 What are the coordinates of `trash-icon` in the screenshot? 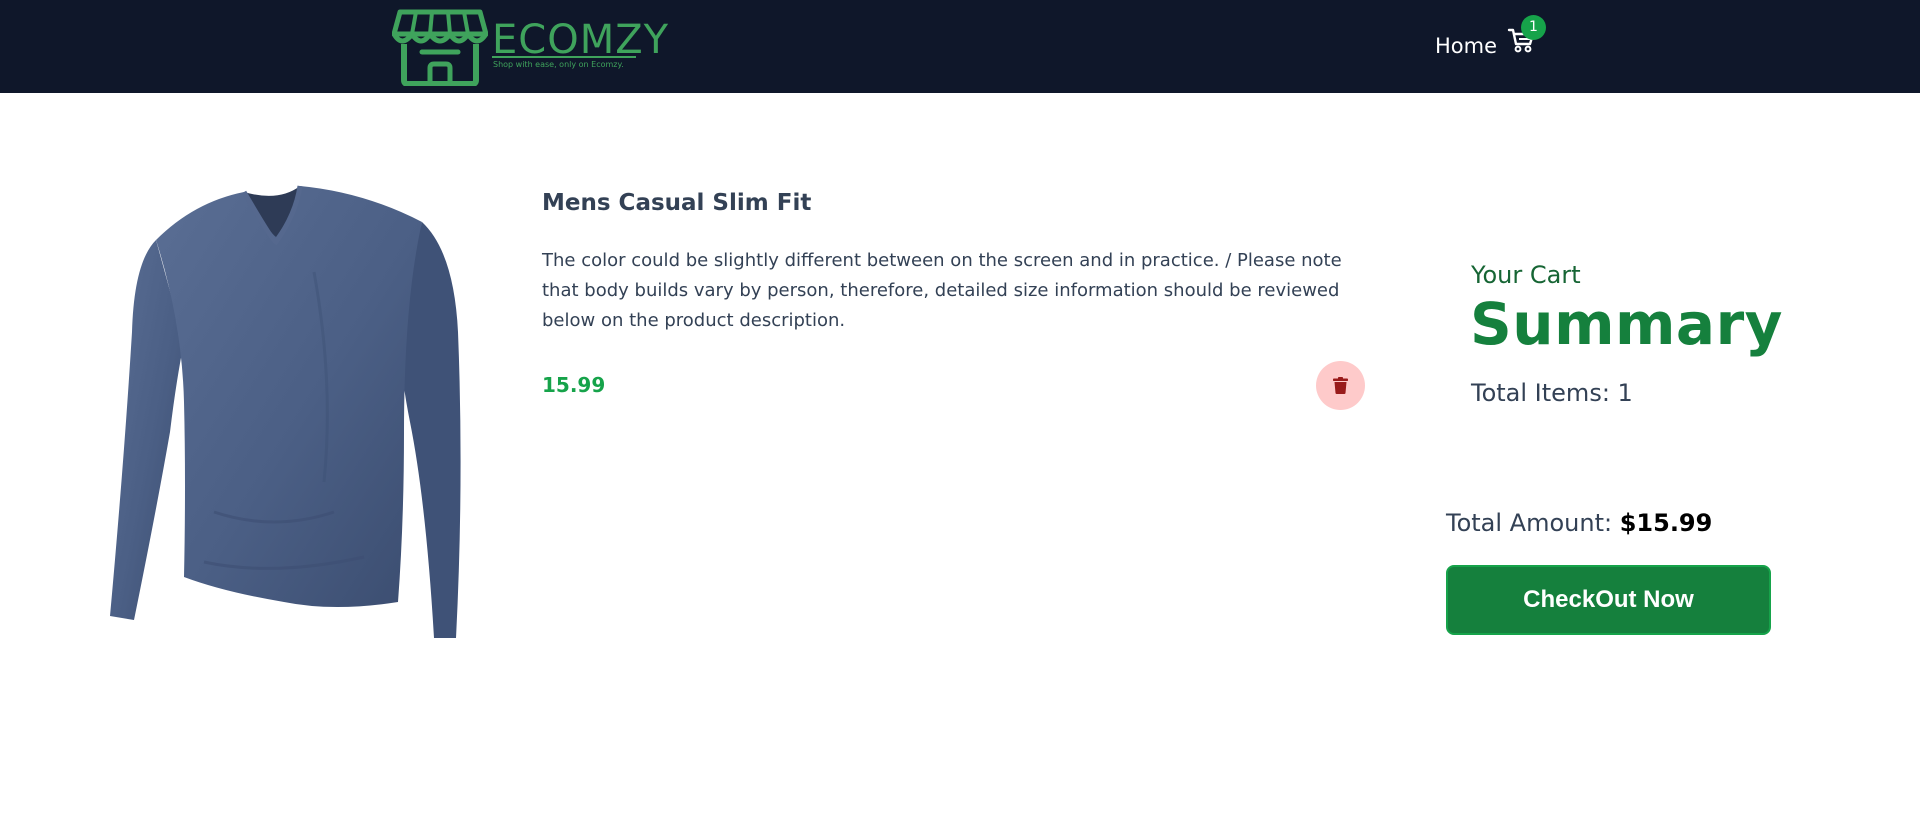 It's located at (1340, 385).